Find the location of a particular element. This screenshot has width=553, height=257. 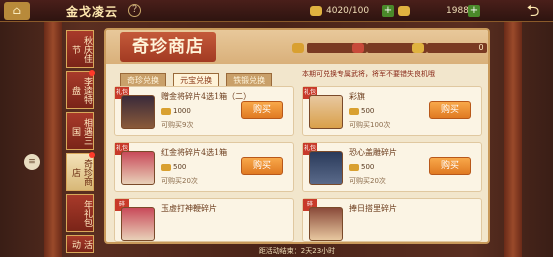

tab-three-kingdoms: 相遇三国 is located at coordinates (80, 131).